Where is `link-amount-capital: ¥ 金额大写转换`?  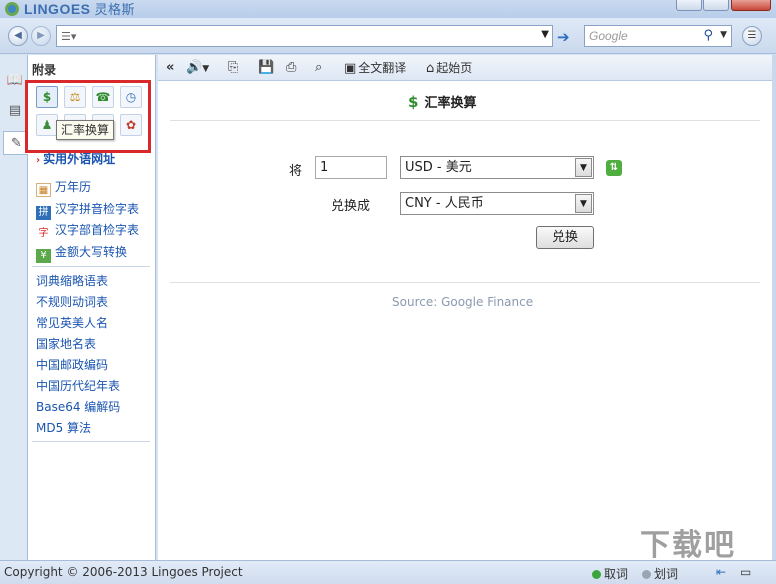
link-amount-capital: ¥ 金额大写转换 is located at coordinates (81, 253).